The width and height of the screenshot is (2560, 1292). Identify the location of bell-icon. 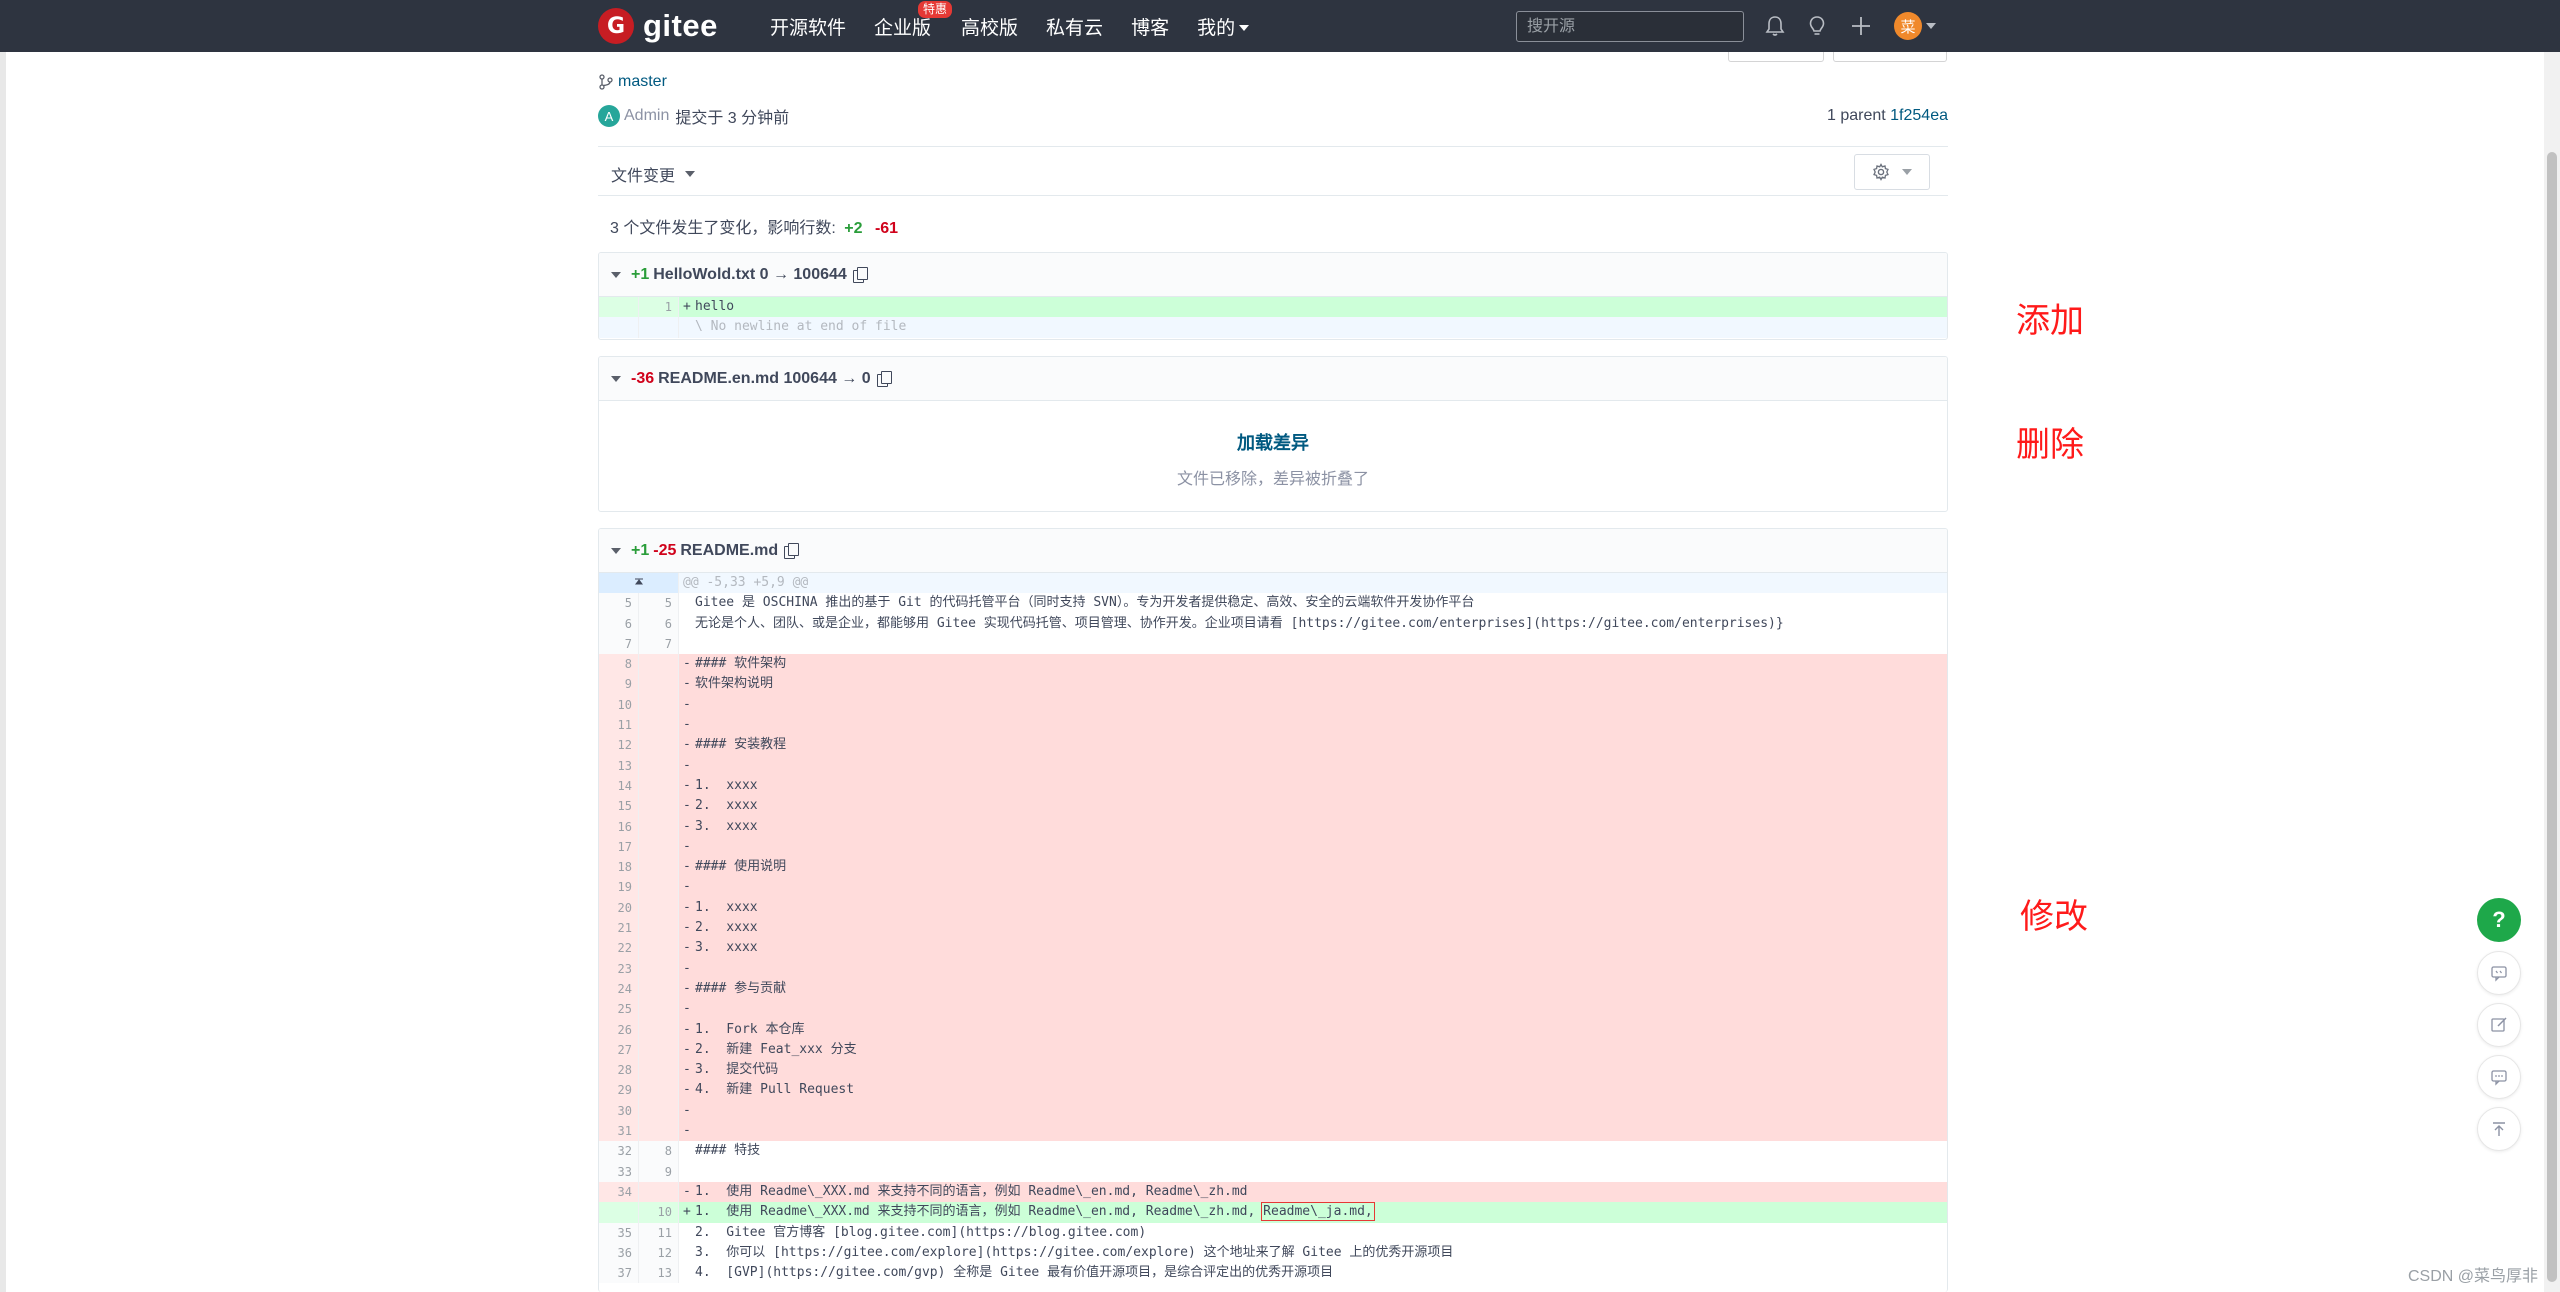
(1775, 26).